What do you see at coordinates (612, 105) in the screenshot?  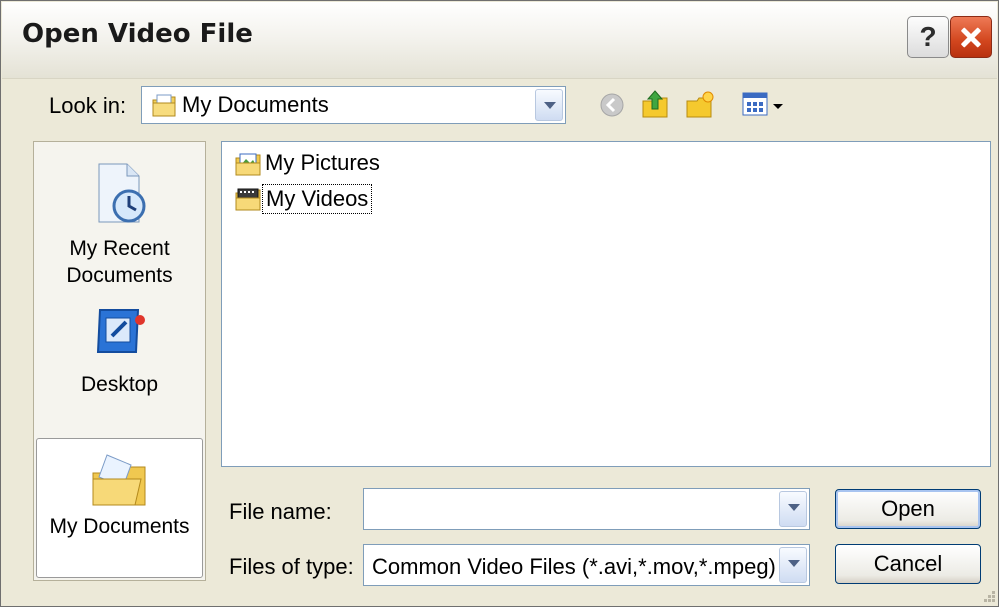 I see `back-icon` at bounding box center [612, 105].